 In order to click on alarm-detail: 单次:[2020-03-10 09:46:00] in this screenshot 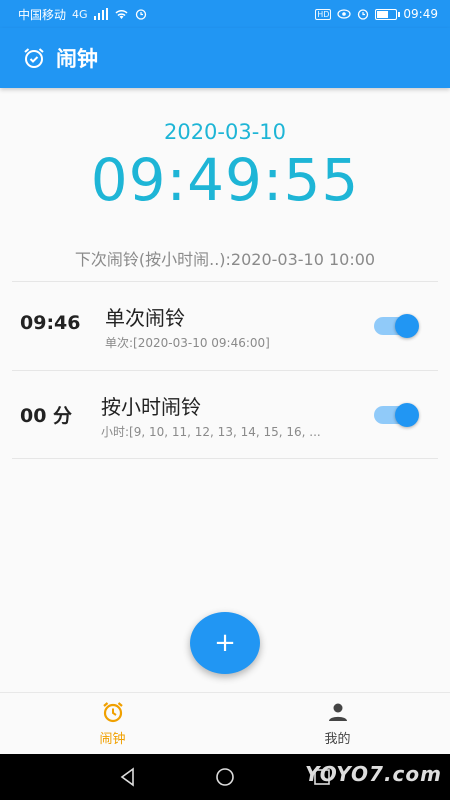, I will do `click(187, 343)`.